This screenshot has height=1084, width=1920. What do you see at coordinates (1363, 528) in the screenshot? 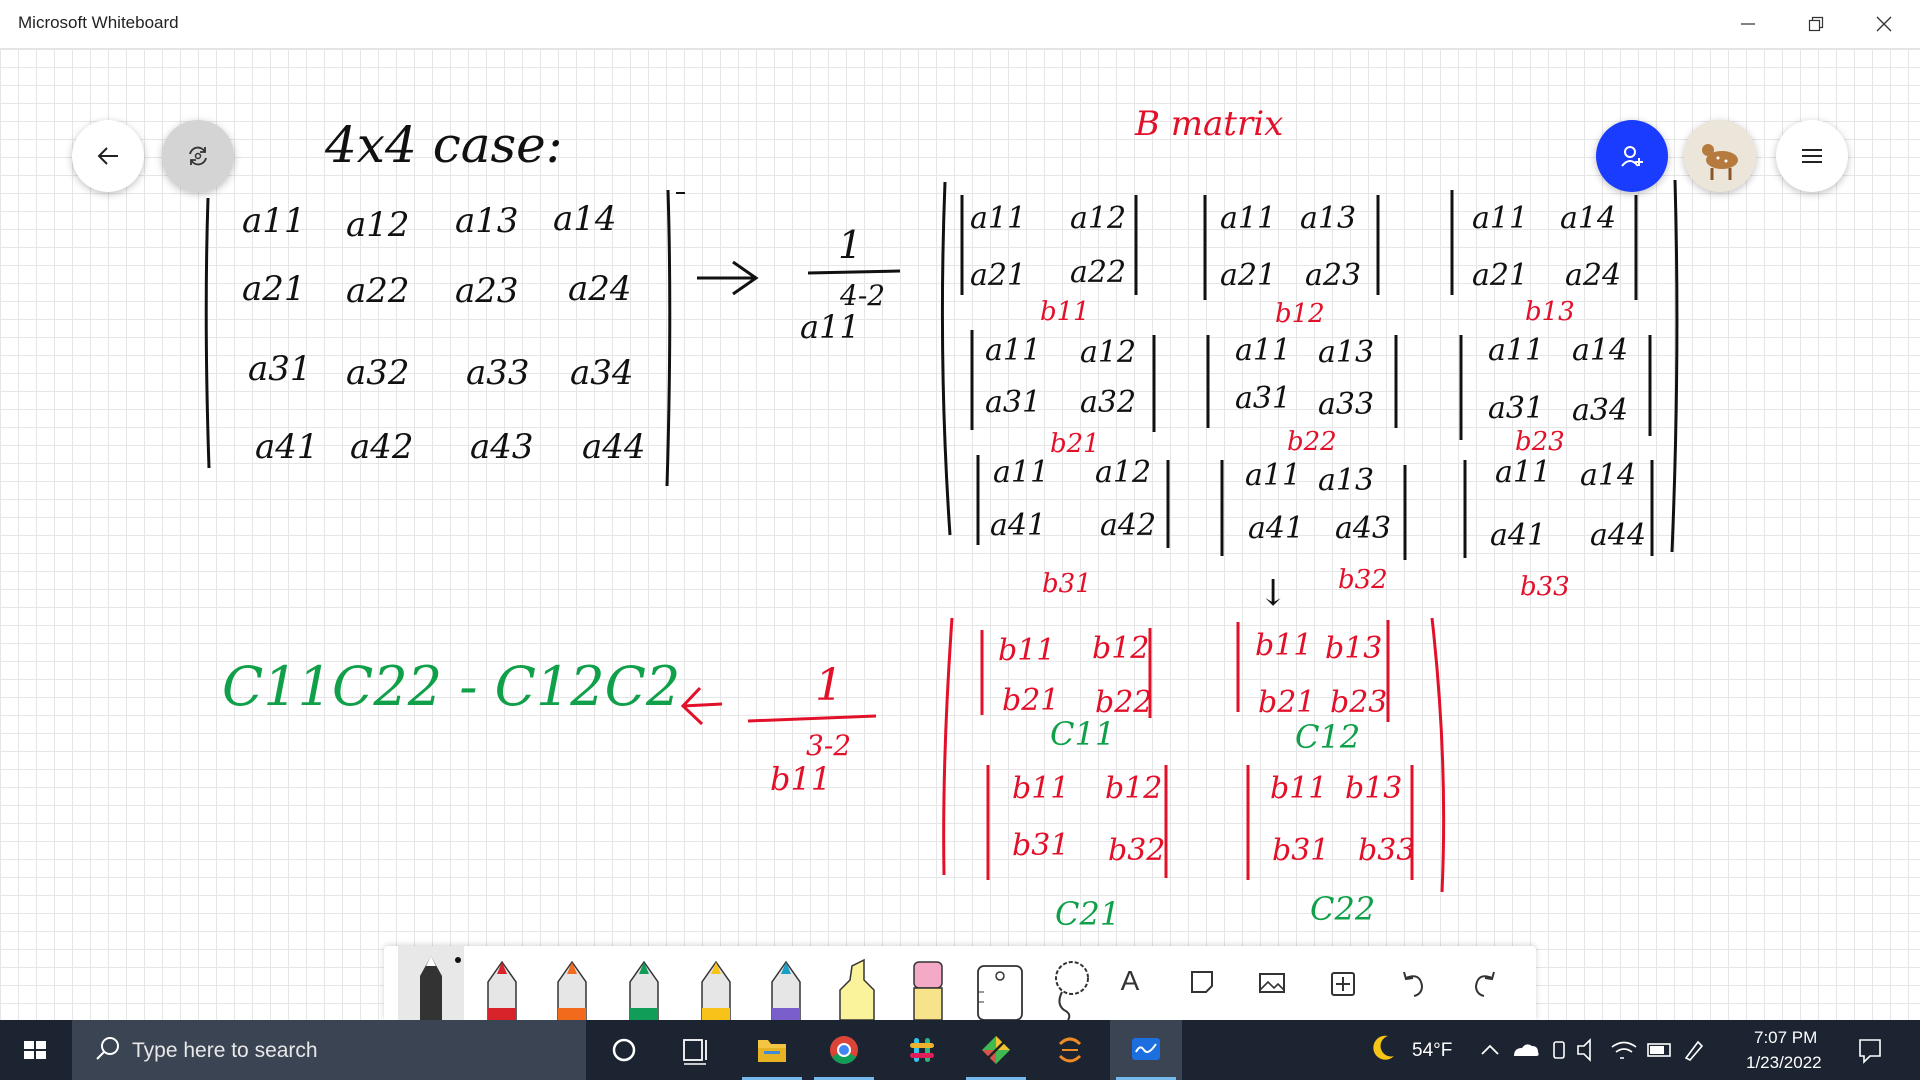
I see `b-block-entry: a43` at bounding box center [1363, 528].